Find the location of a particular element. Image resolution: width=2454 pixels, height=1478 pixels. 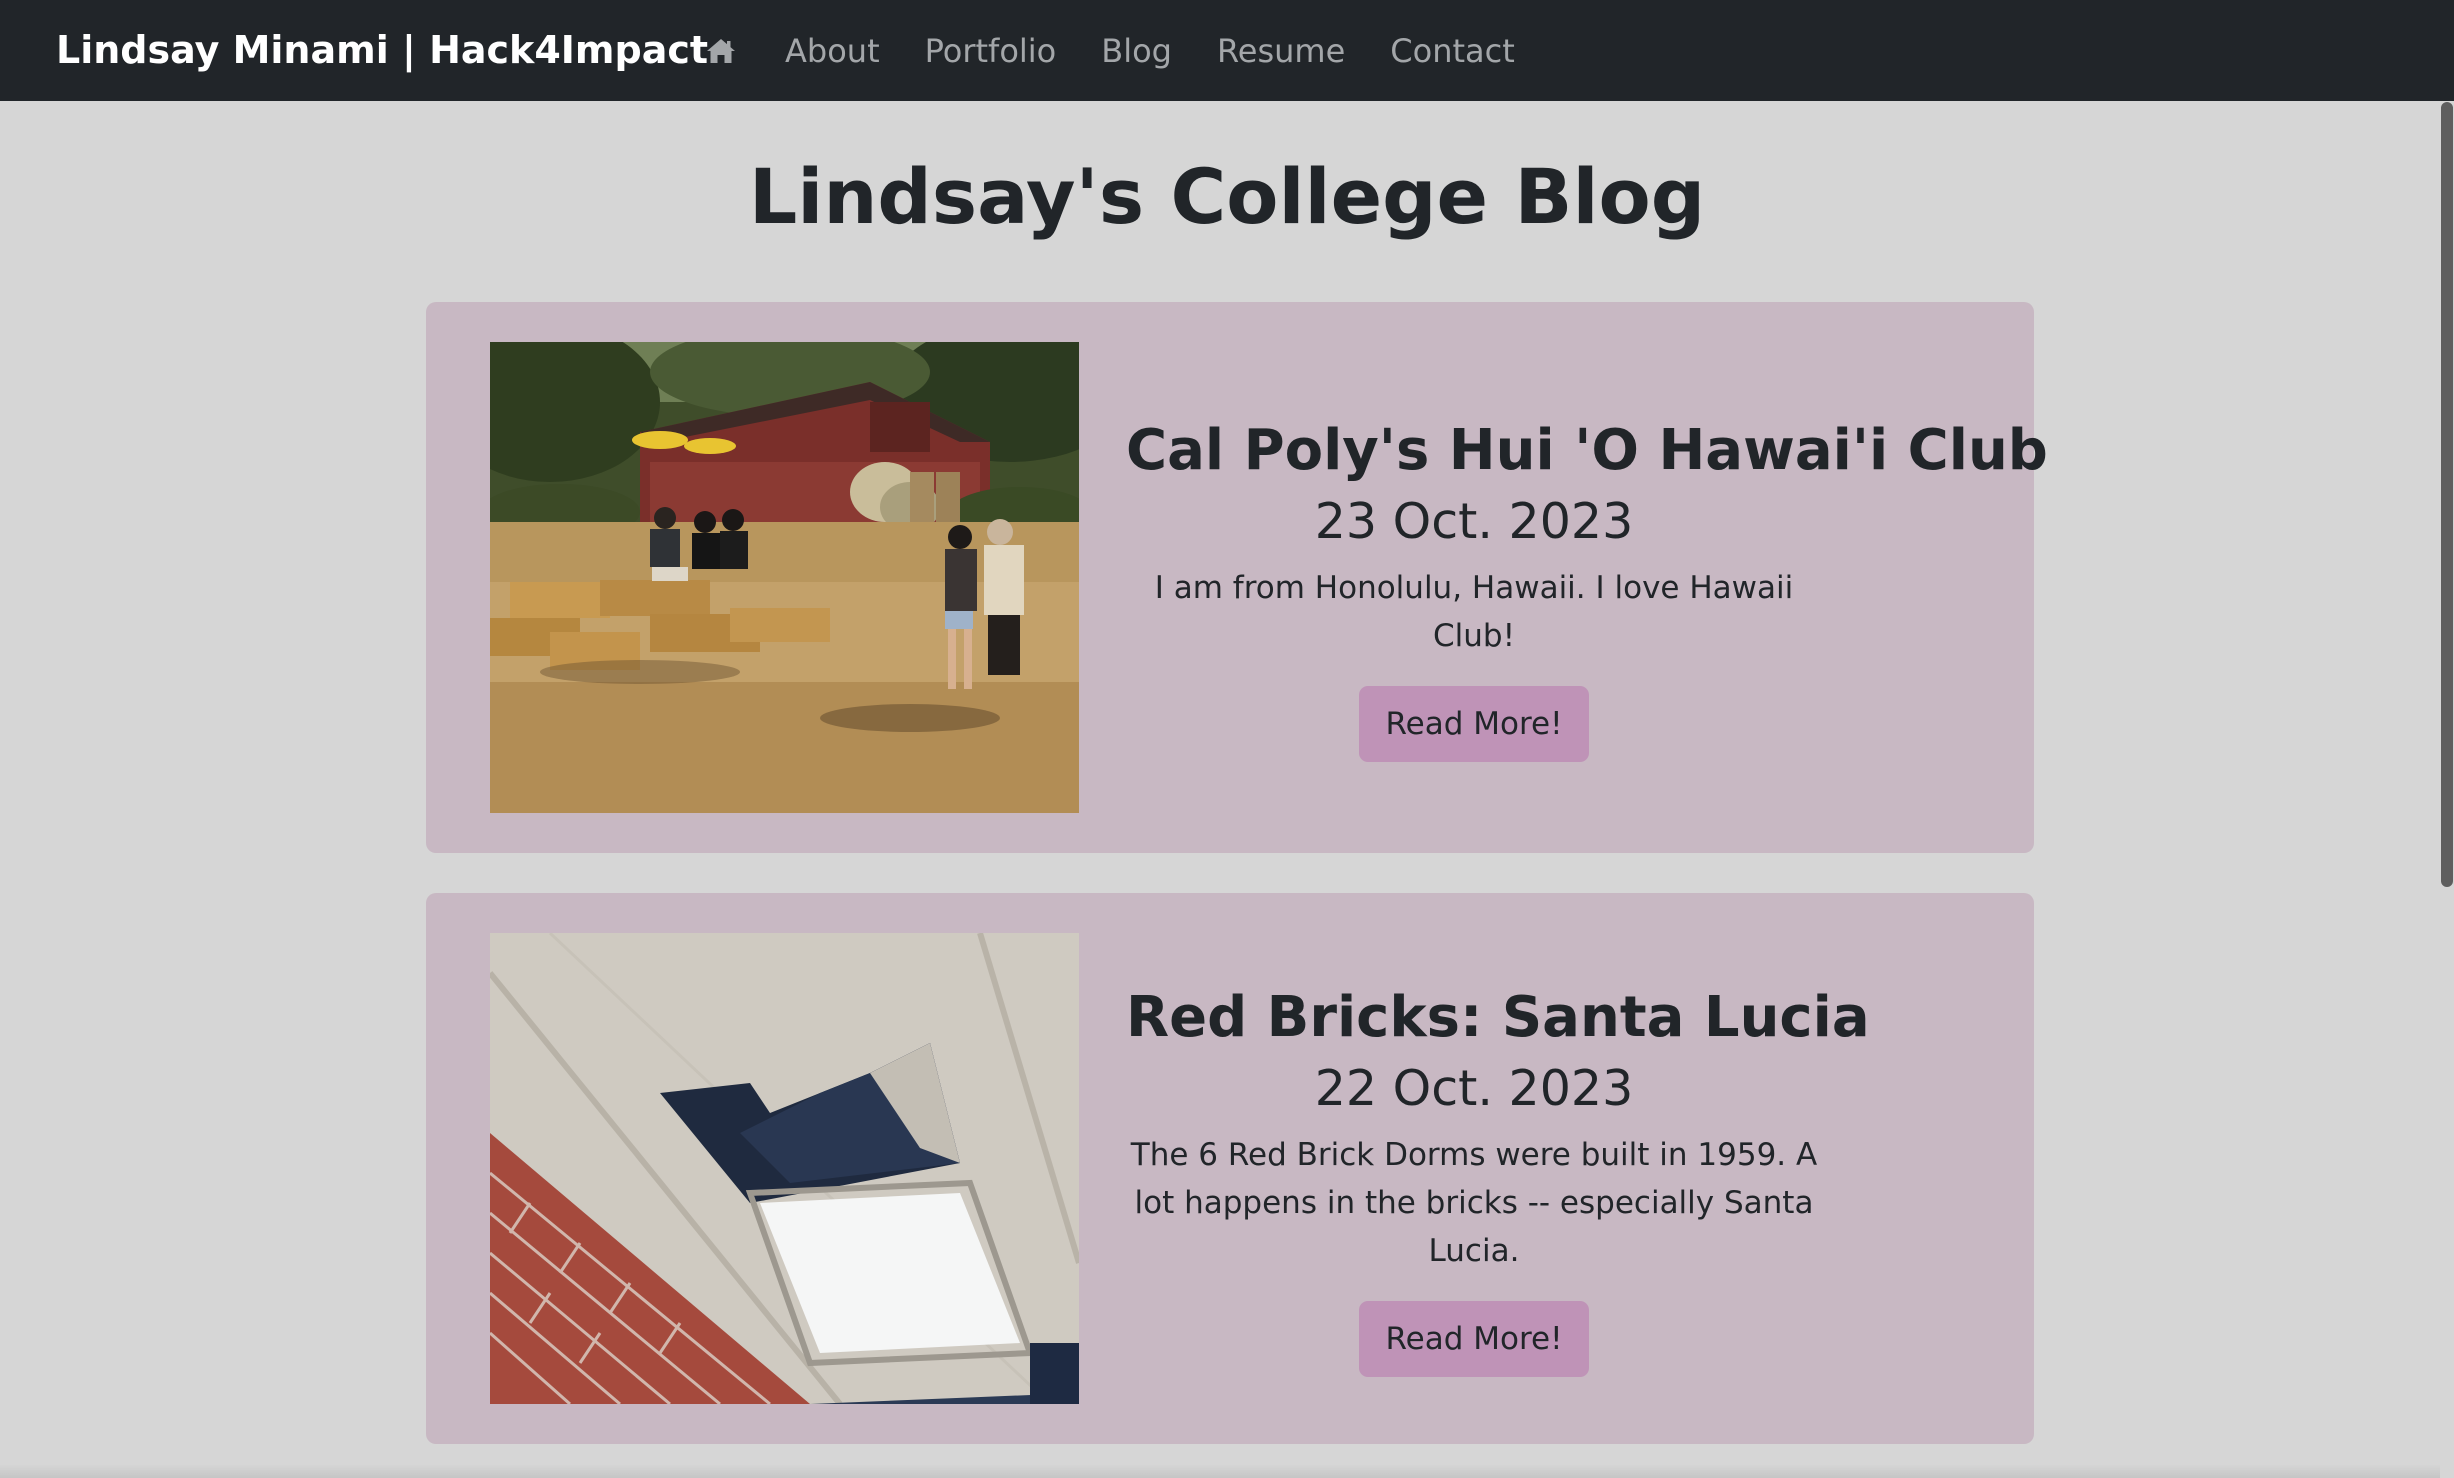

post-title: Red Bricks: Santa Lucia is located at coordinates (1498, 1018).